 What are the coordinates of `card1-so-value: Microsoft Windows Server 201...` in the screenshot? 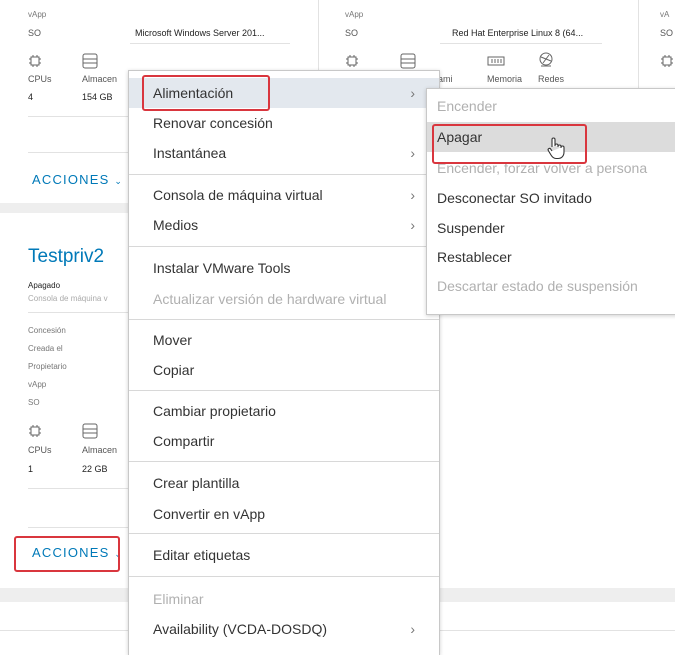 It's located at (200, 33).